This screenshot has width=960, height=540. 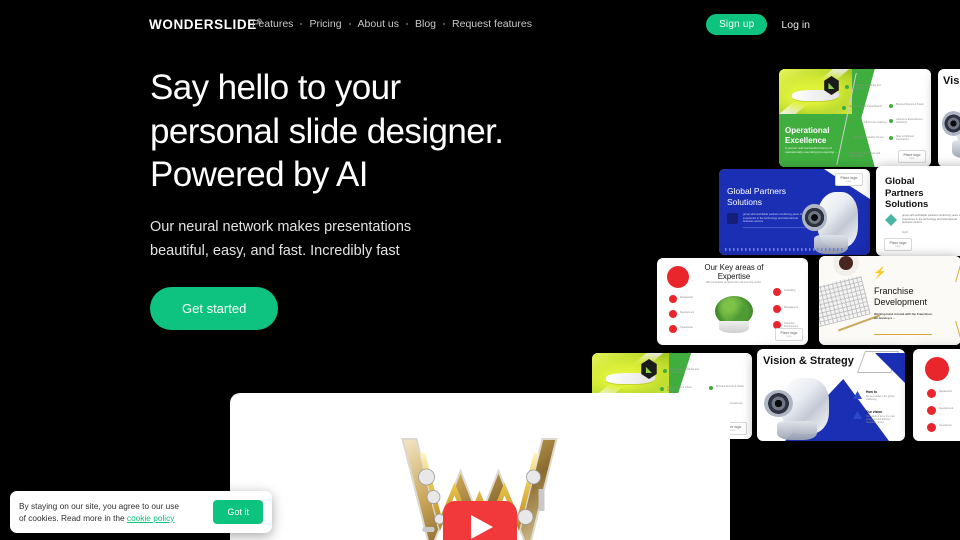 I want to click on cookie-text-line-2: of cookies. Read more in the, so click(x=73, y=518).